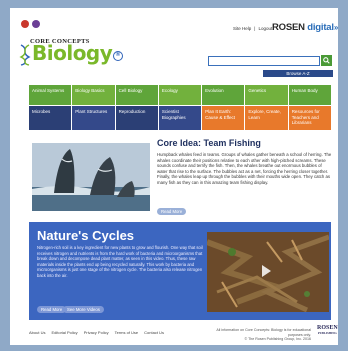 This screenshot has width=348, height=351. Describe the element at coordinates (127, 332) in the screenshot. I see `footer-terms-link: Terms of Use` at that location.